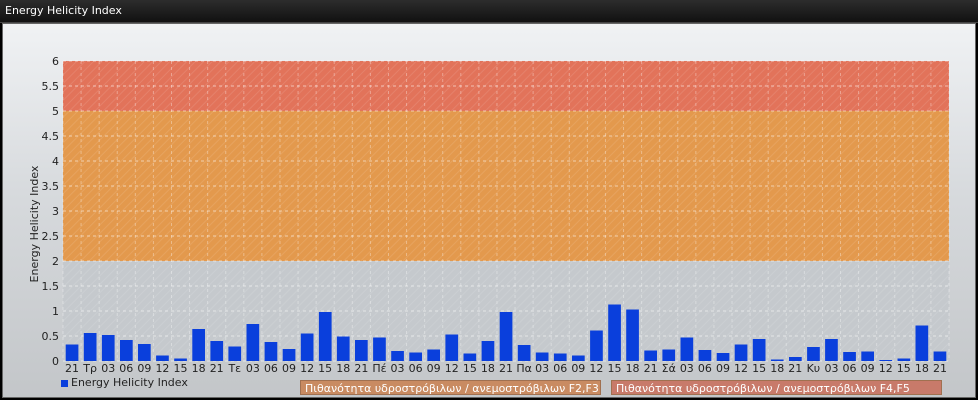  What do you see at coordinates (129, 382) in the screenshot?
I see `legend-label-series: Energy Helicity Index` at bounding box center [129, 382].